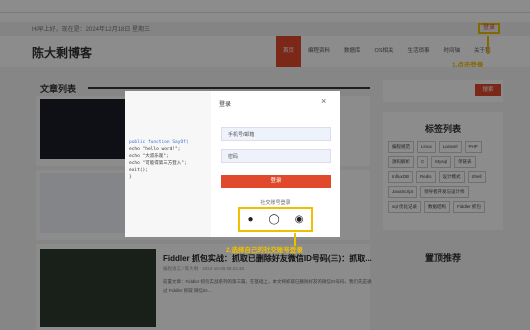  What do you see at coordinates (149, 156) in the screenshot?
I see `code-line: echo "大叔乐观";` at bounding box center [149, 156].